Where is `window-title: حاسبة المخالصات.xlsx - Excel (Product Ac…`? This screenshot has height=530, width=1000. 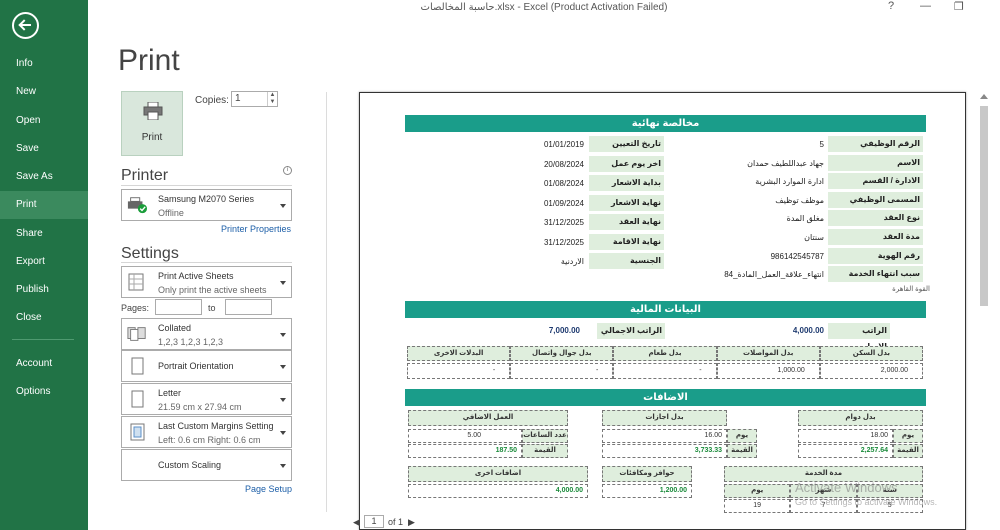
window-title: حاسبة المخالصات.xlsx - Excel (Product Ac… is located at coordinates (544, 7).